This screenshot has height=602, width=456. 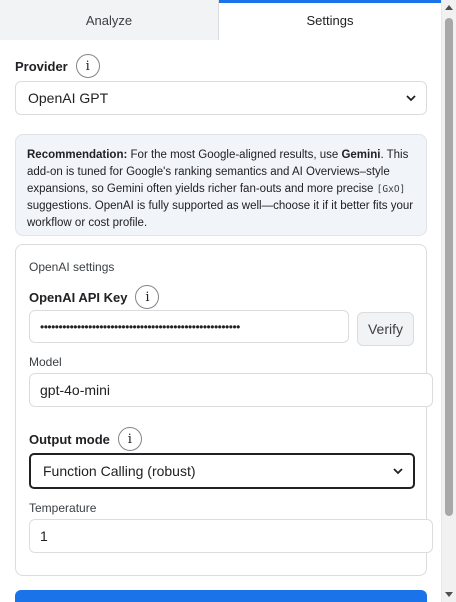 I want to click on output-mode-info-icon: i, so click(x=129, y=439).